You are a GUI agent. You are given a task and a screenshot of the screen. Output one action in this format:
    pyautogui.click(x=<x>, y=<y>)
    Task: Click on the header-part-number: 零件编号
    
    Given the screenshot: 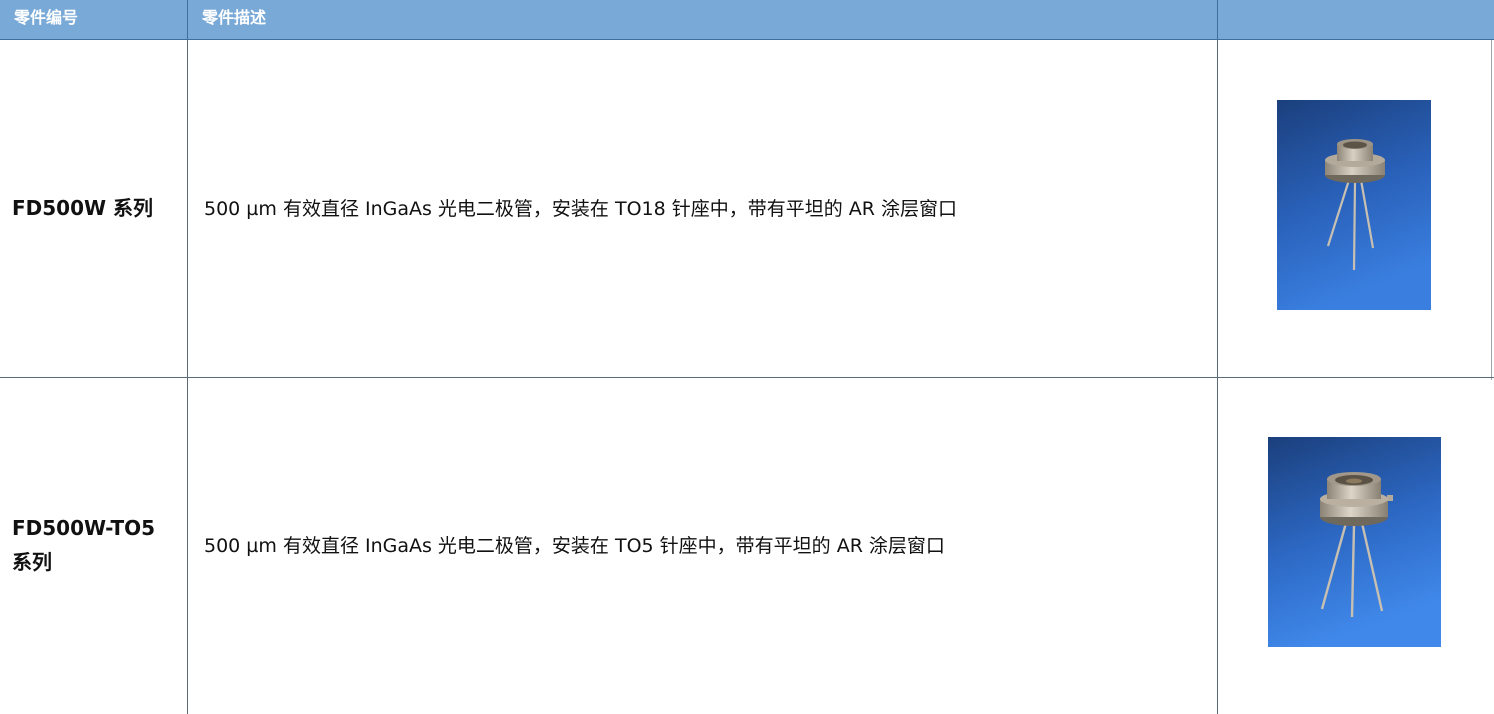 What is the action you would take?
    pyautogui.click(x=46, y=17)
    